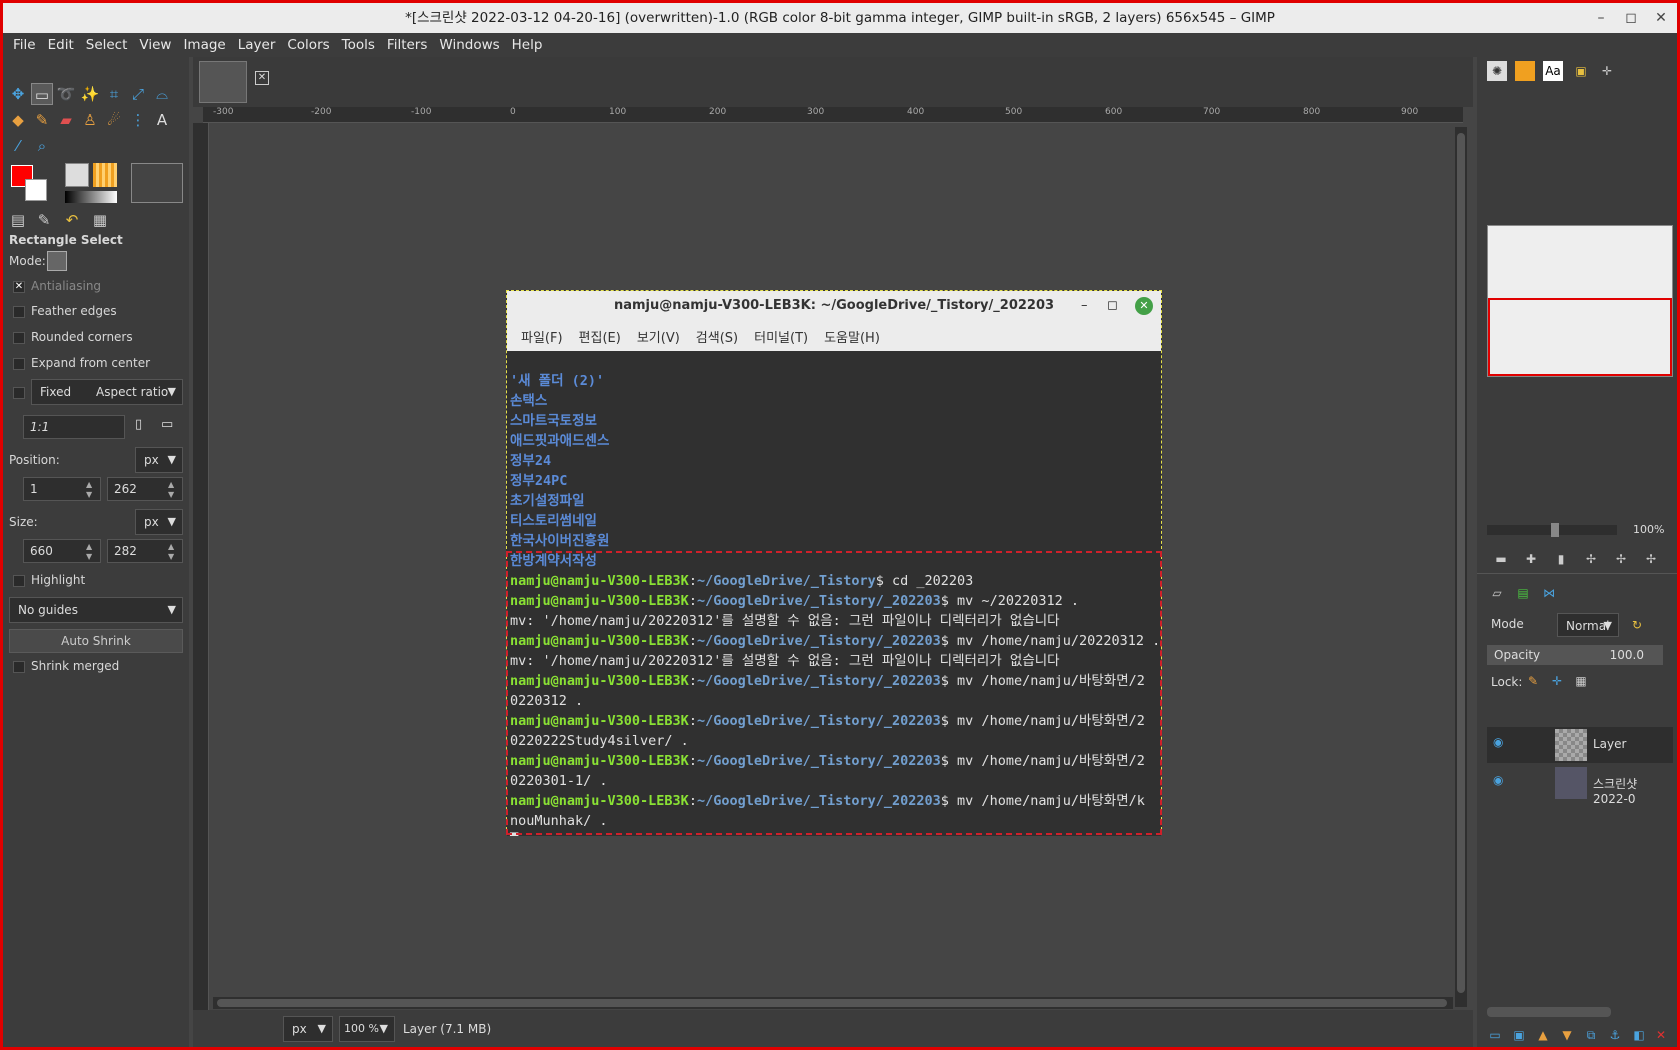 The width and height of the screenshot is (1680, 1050). I want to click on unit-dropdown: px ▼, so click(308, 1029).